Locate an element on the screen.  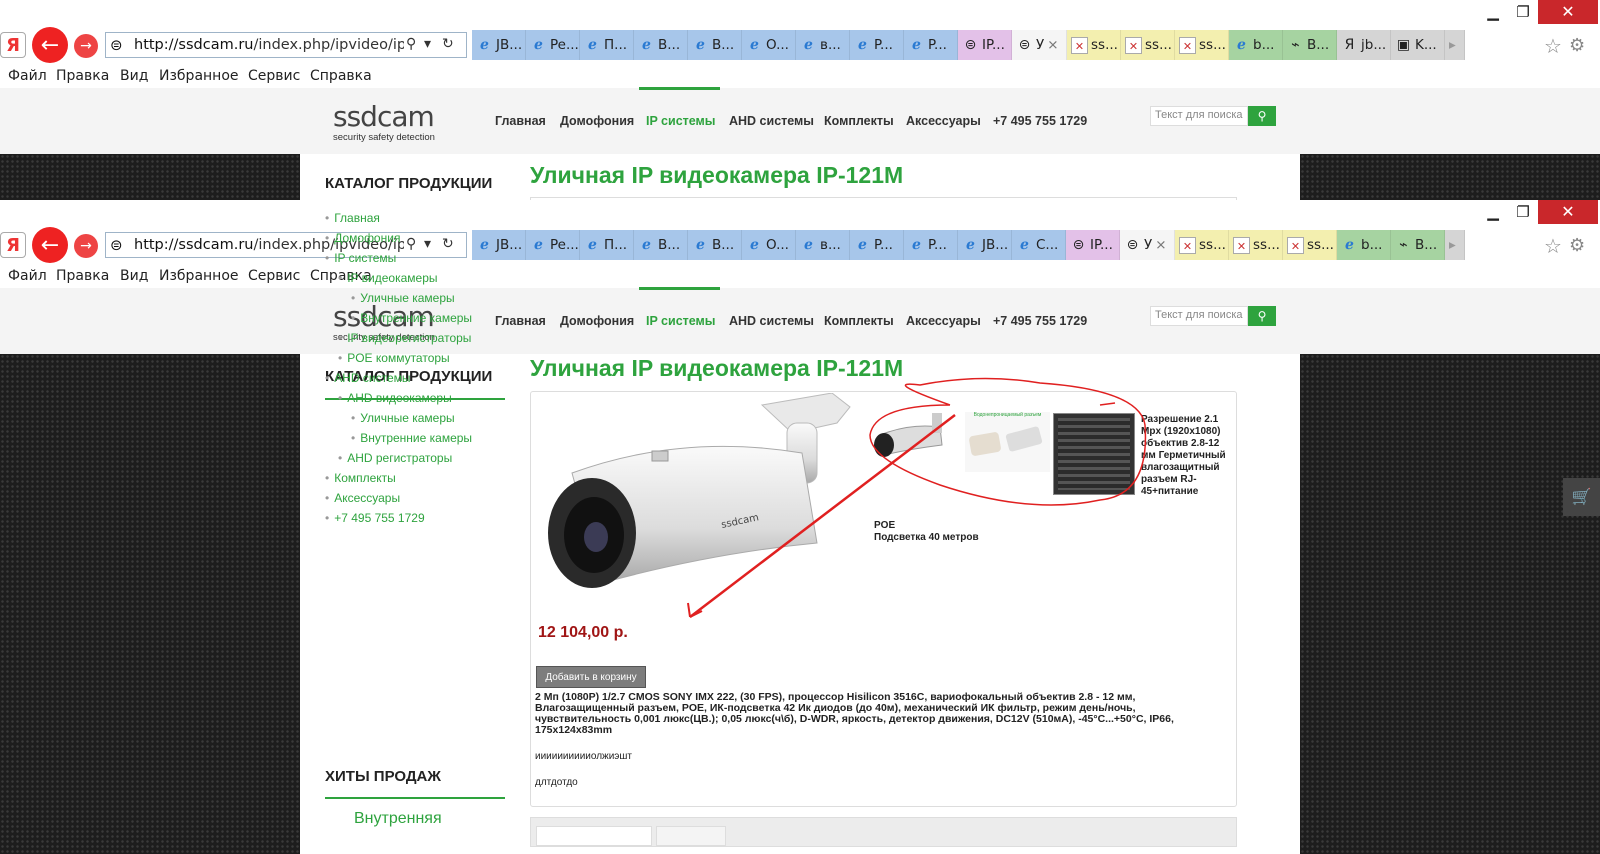
catalog-item: • Уличные камеры is located at coordinates (403, 298).